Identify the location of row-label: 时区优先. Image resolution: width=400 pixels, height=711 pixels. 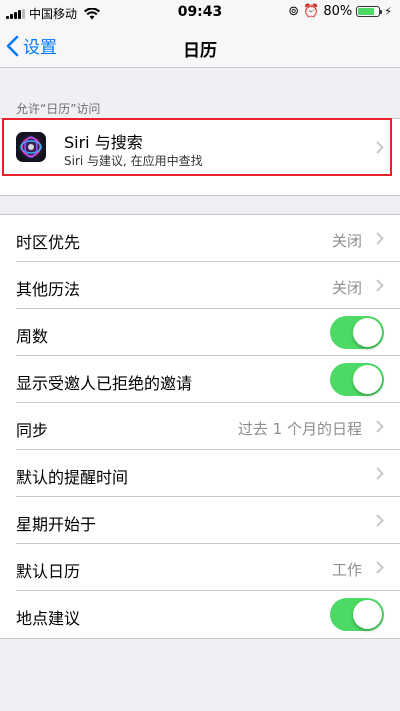
(48, 242).